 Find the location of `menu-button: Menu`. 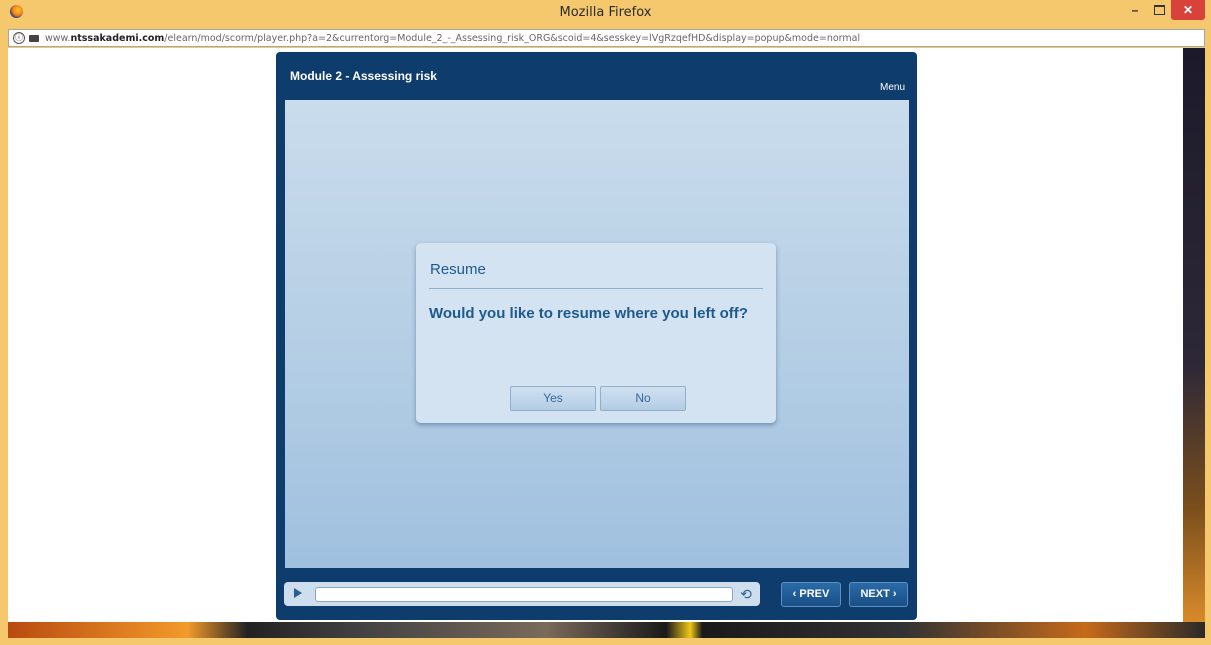

menu-button: Menu is located at coordinates (892, 87).